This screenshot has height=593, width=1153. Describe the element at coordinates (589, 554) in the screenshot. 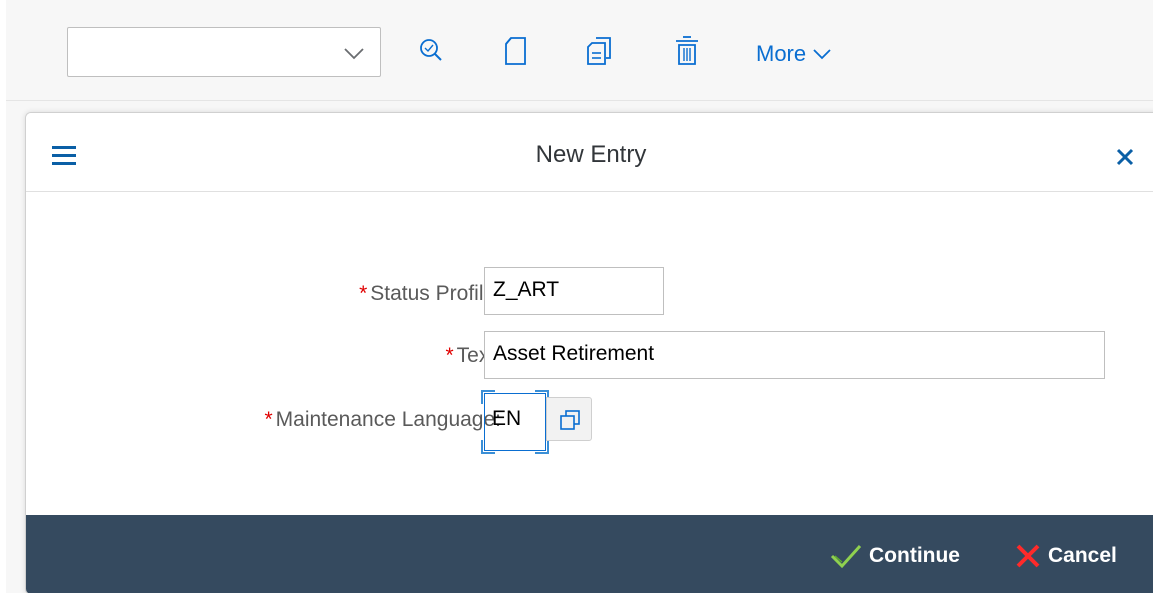

I see `dialog-footer: Continue Cancel` at that location.